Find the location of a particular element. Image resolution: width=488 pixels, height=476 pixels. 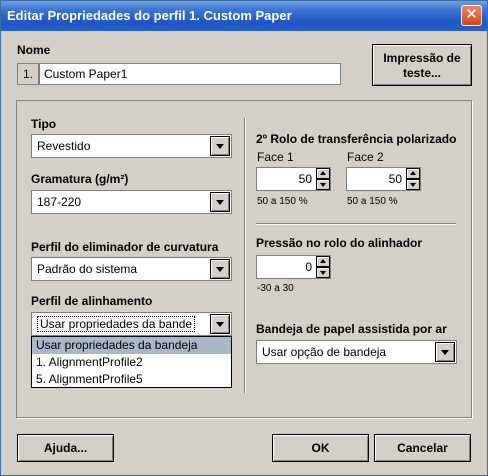

face2-value: 50 is located at coordinates (395, 179).